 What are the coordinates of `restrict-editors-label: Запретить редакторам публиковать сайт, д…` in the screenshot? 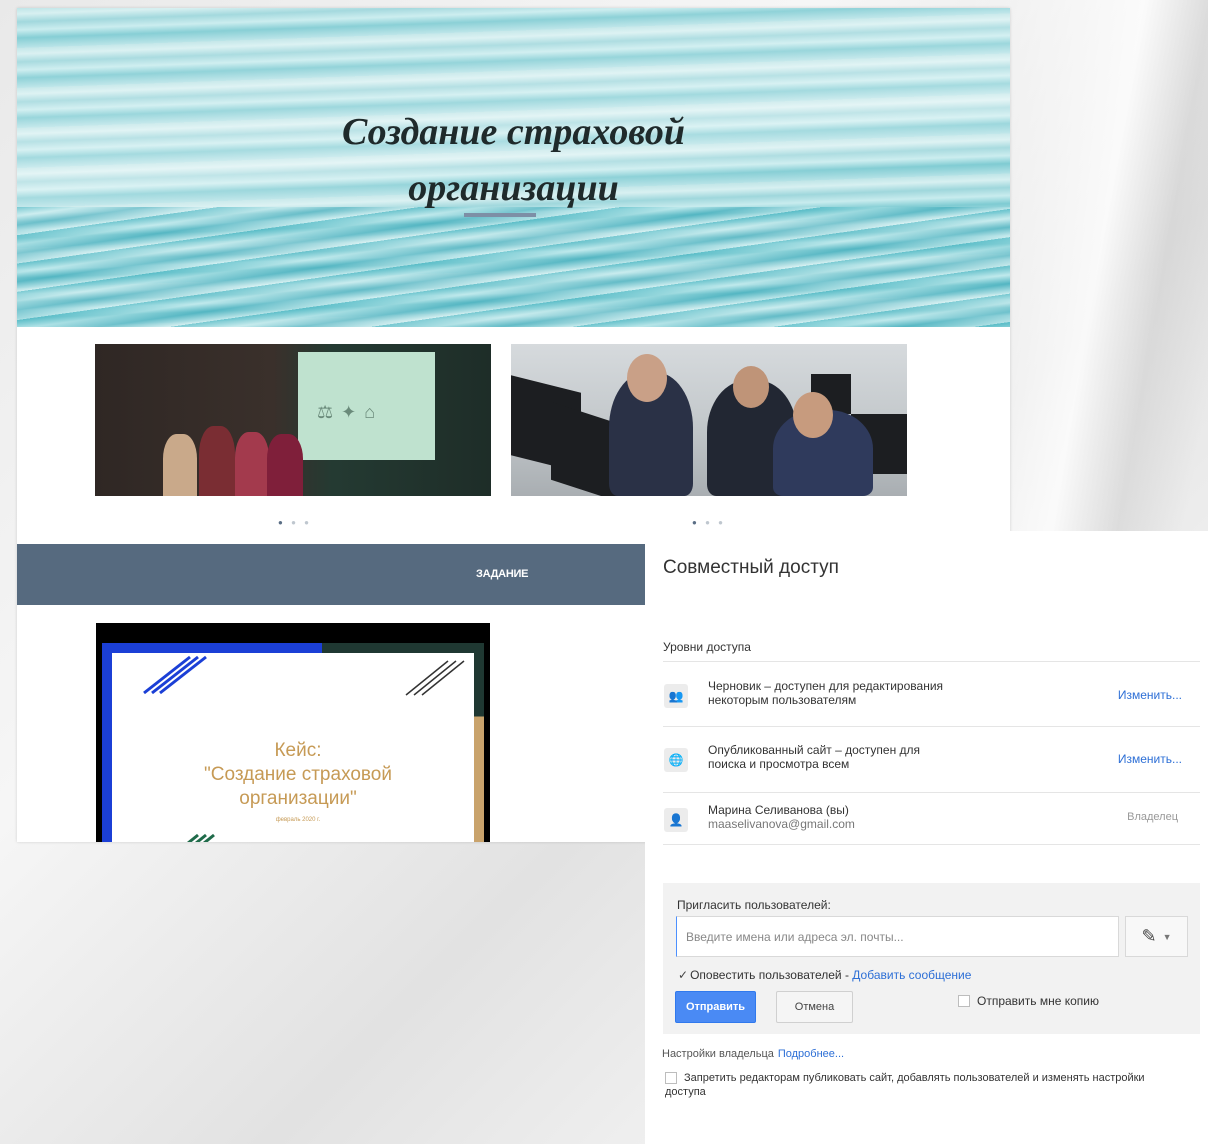 It's located at (905, 1085).